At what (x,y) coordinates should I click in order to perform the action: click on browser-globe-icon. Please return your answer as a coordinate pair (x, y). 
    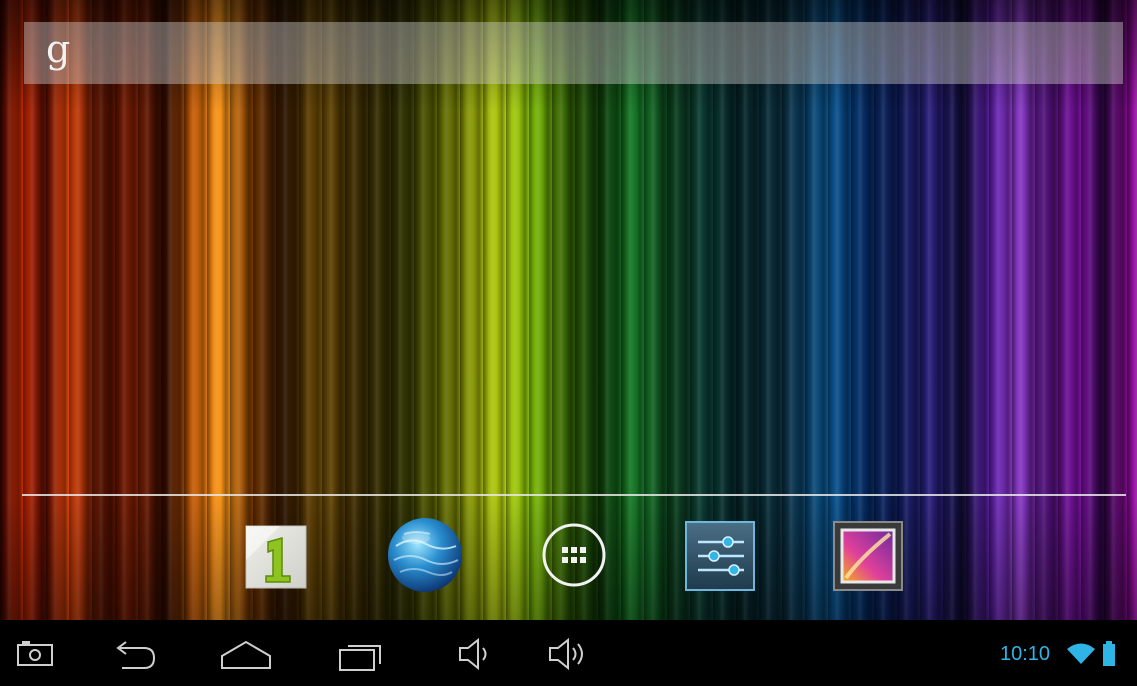
    Looking at the image, I should click on (425, 555).